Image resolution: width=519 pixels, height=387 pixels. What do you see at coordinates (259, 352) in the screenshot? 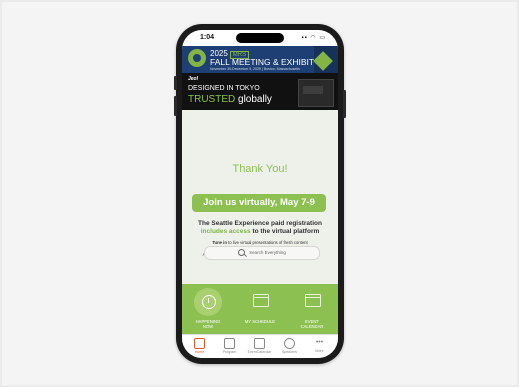
I see `tab-label: EventCalendar` at bounding box center [259, 352].